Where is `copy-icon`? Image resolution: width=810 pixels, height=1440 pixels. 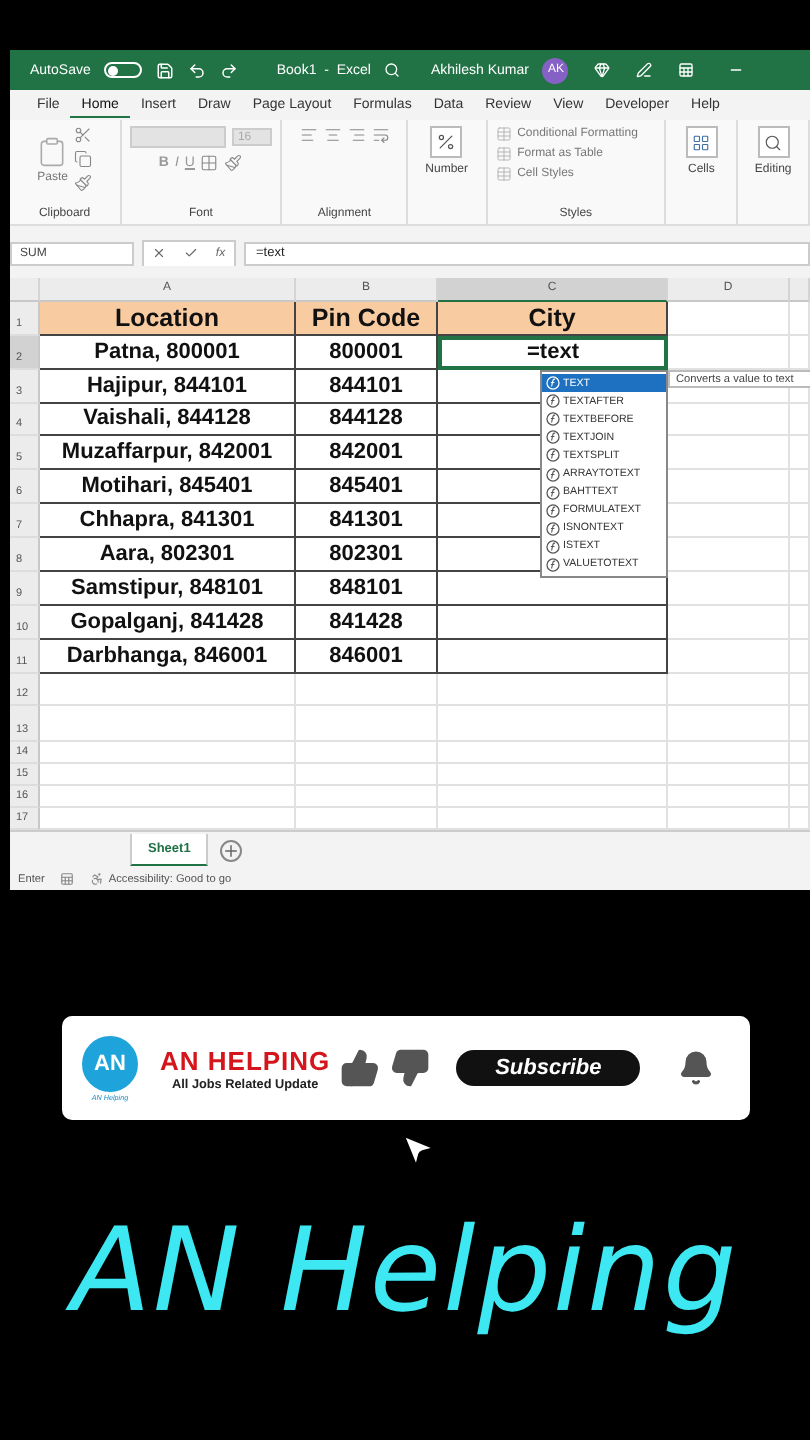 copy-icon is located at coordinates (83, 159).